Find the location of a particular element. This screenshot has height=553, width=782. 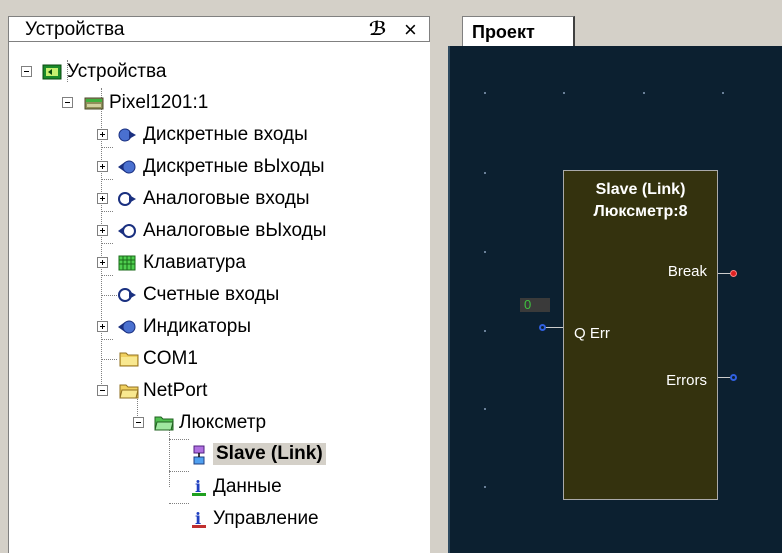

tree-label: Счетные входы is located at coordinates (211, 294).